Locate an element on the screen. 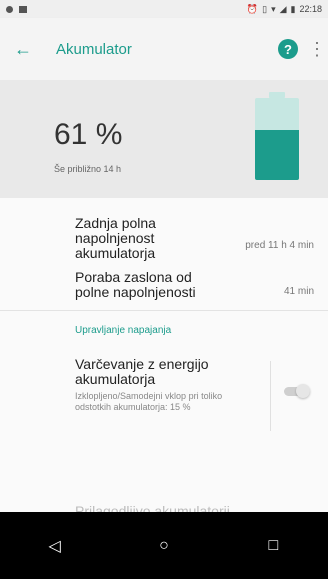 This screenshot has width=328, height=579. more-options-icon: ⋮ is located at coordinates (317, 49).